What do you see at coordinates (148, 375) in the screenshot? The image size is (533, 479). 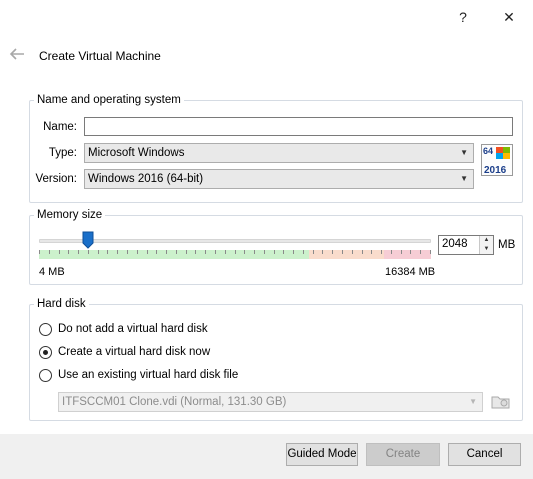 I see `radio-existing-disk-label: Use an existing virtual hard disk file` at bounding box center [148, 375].